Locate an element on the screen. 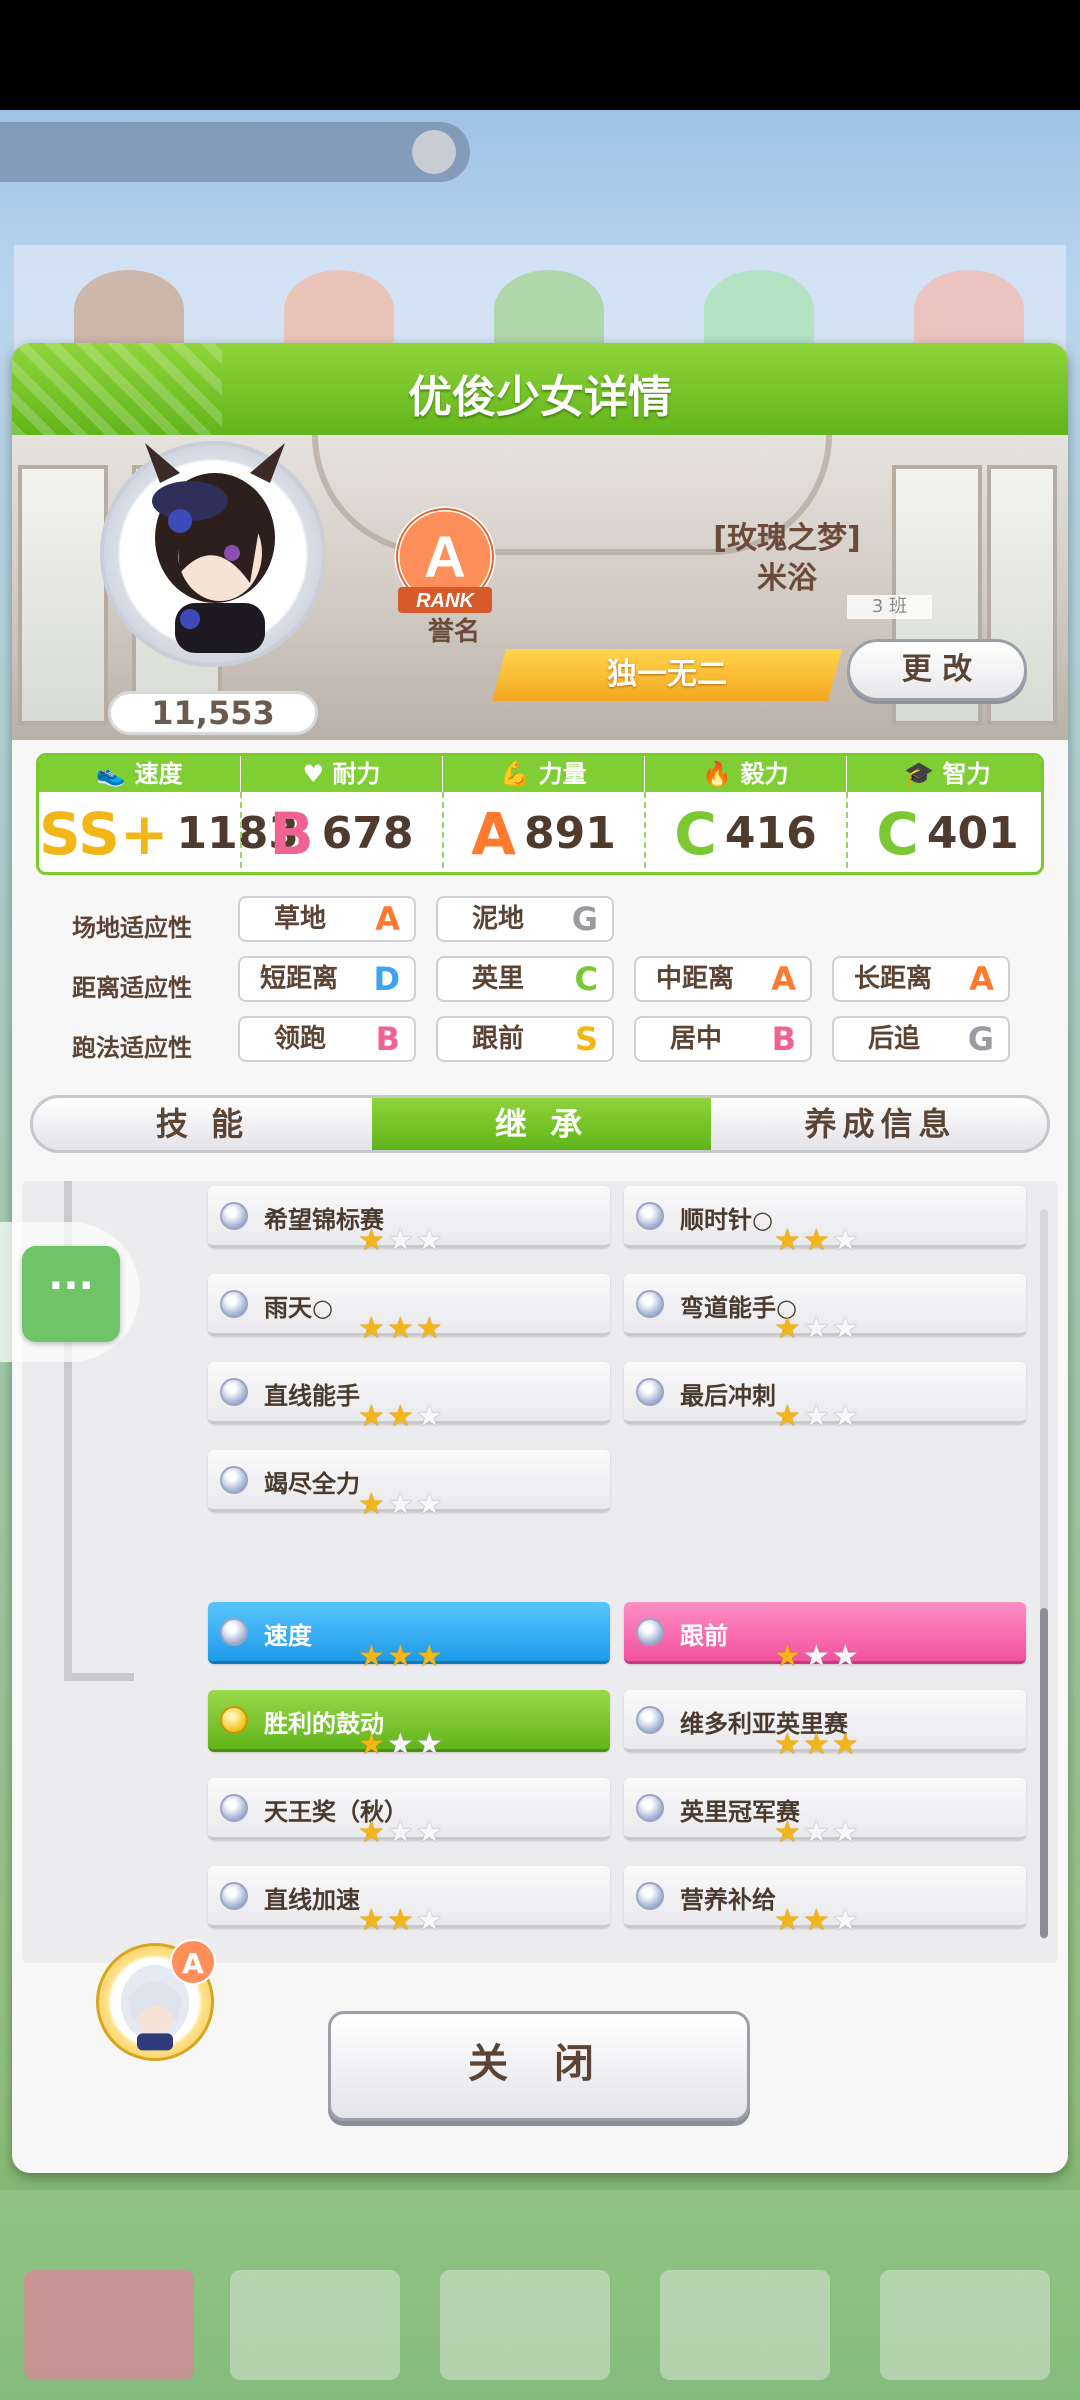  tab-inheritance: 继 承 is located at coordinates (541, 1124).